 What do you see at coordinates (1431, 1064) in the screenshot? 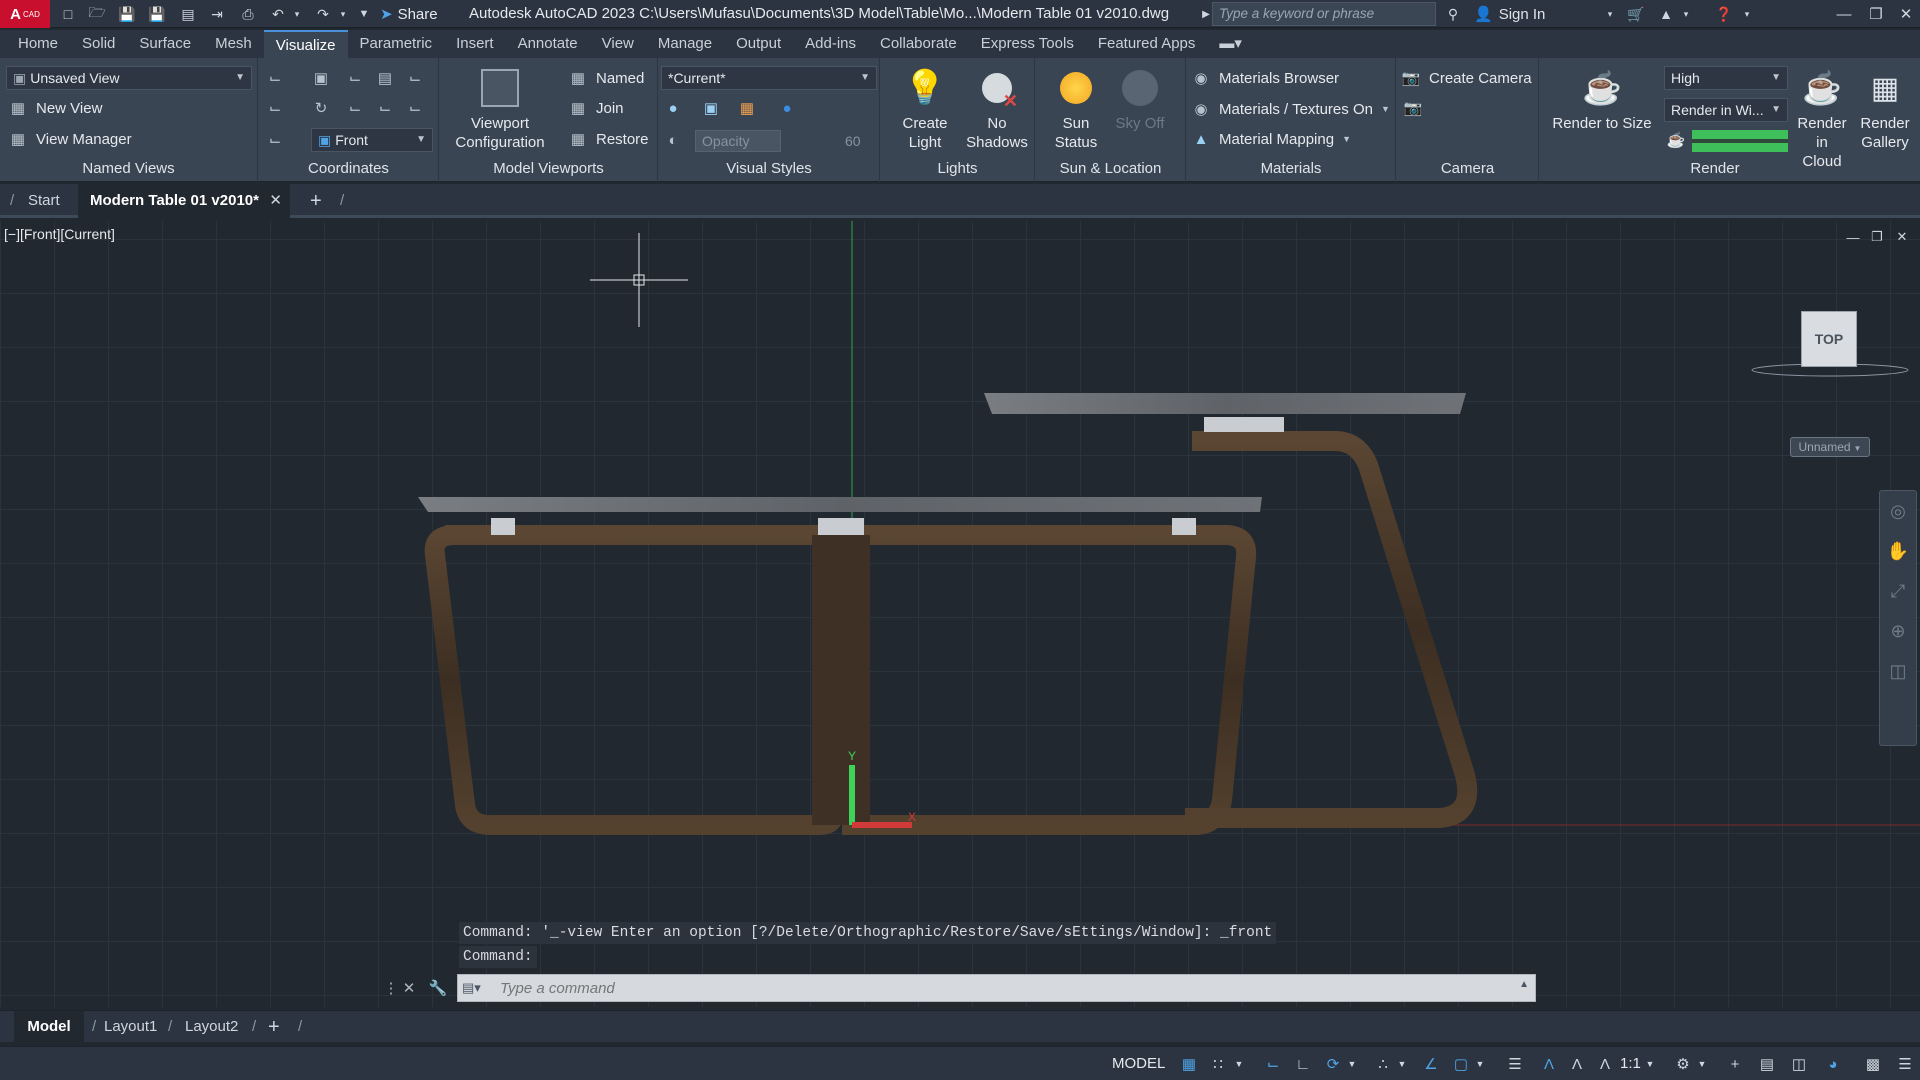
I see `object-snap-tracking-icon: ∠` at bounding box center [1431, 1064].